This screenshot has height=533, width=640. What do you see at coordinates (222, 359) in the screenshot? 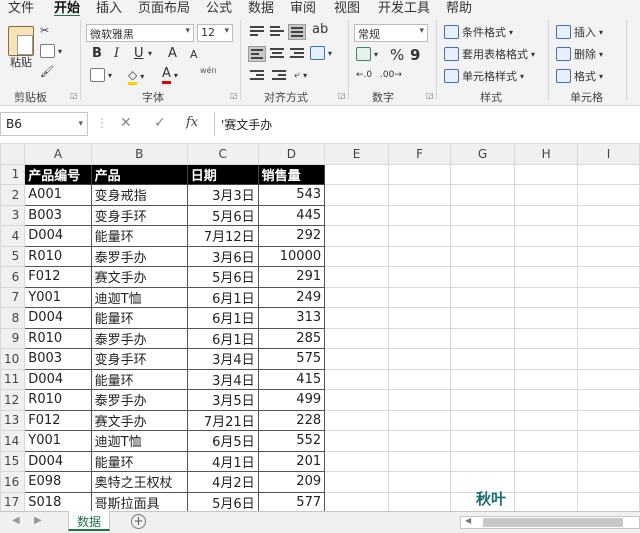
I see `cell: 3月4日` at bounding box center [222, 359].